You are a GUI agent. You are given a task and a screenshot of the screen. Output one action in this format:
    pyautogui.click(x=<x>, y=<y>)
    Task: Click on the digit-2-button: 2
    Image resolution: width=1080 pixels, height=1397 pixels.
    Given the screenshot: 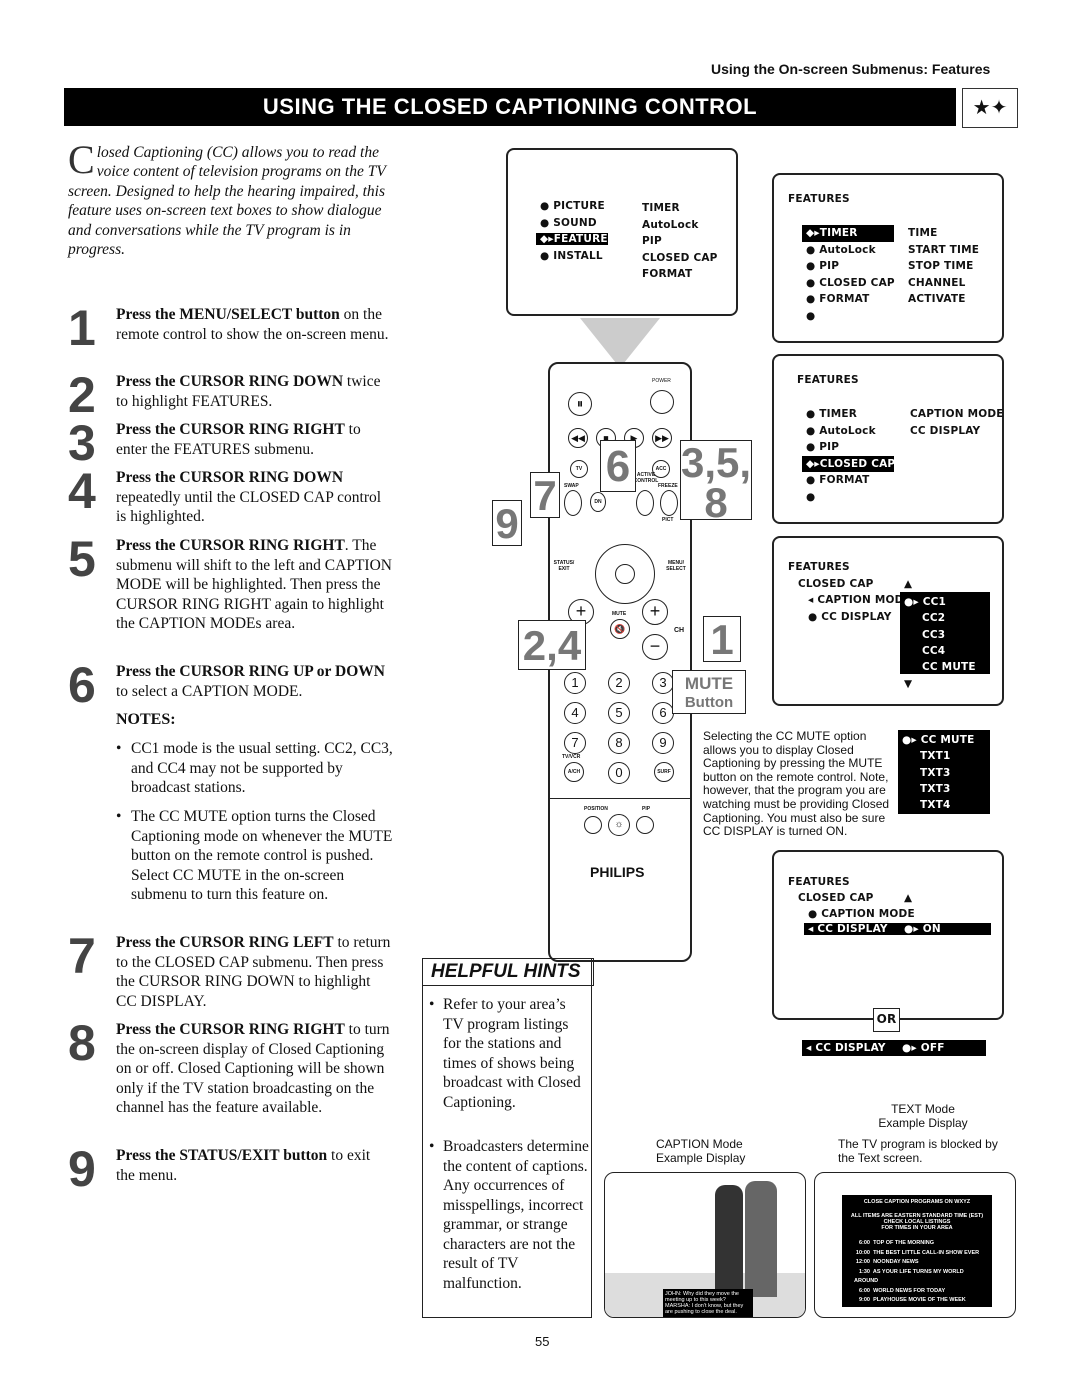 What is the action you would take?
    pyautogui.click(x=619, y=683)
    